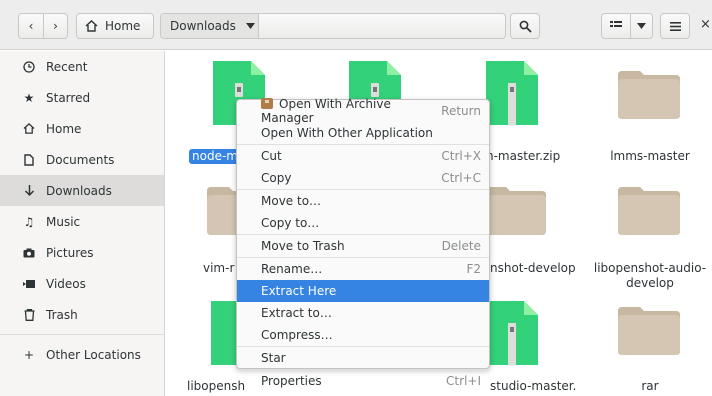 The width and height of the screenshot is (712, 396). Describe the element at coordinates (267, 103) in the screenshot. I see `archive-icon` at that location.